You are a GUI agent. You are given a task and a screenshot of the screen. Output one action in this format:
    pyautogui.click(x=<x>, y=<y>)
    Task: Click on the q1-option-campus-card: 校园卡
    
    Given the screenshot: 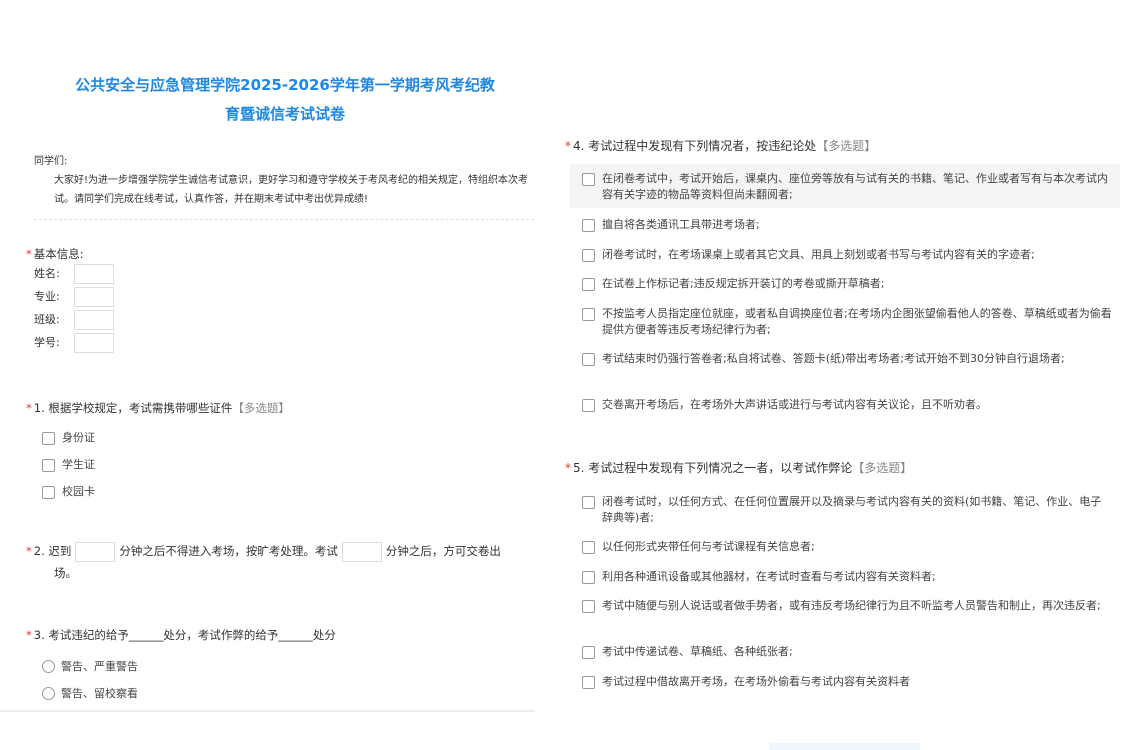 What is the action you would take?
    pyautogui.click(x=68, y=492)
    